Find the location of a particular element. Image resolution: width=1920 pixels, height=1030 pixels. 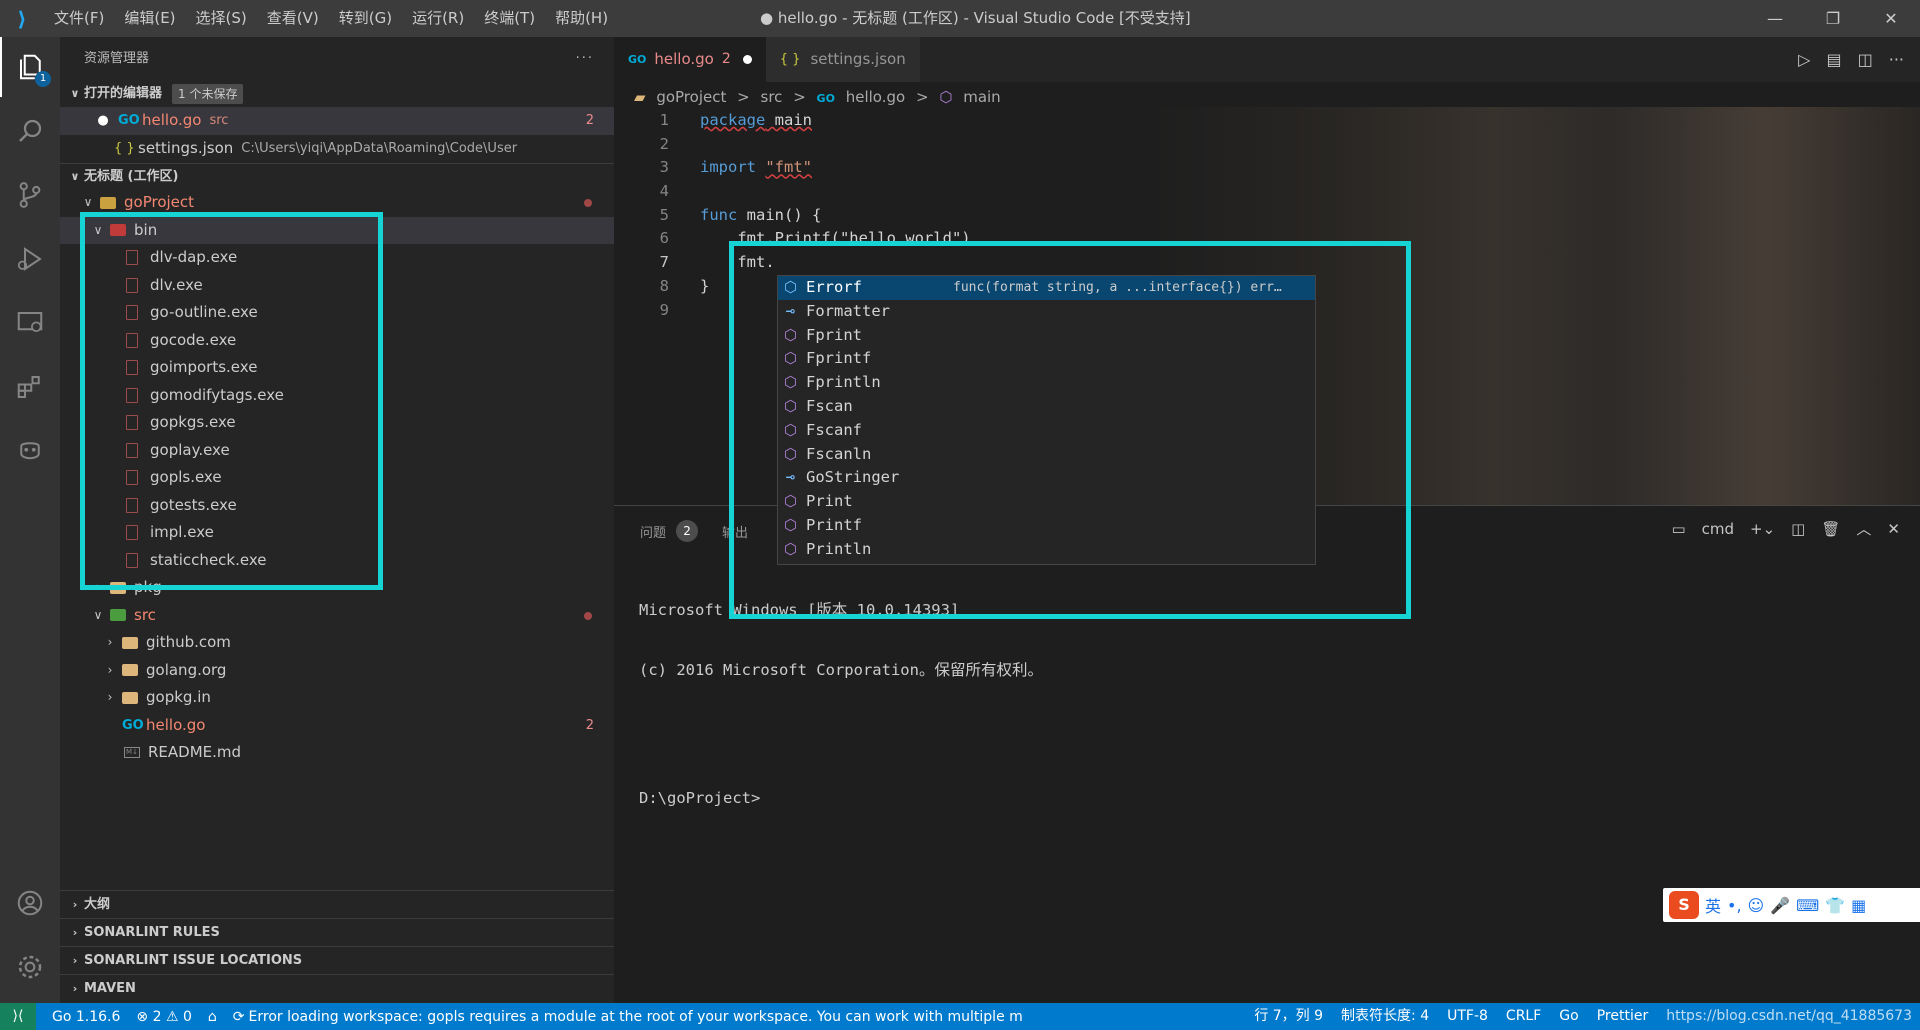

problems-status: ⊗ 2 ⚠ 0 is located at coordinates (163, 1017).